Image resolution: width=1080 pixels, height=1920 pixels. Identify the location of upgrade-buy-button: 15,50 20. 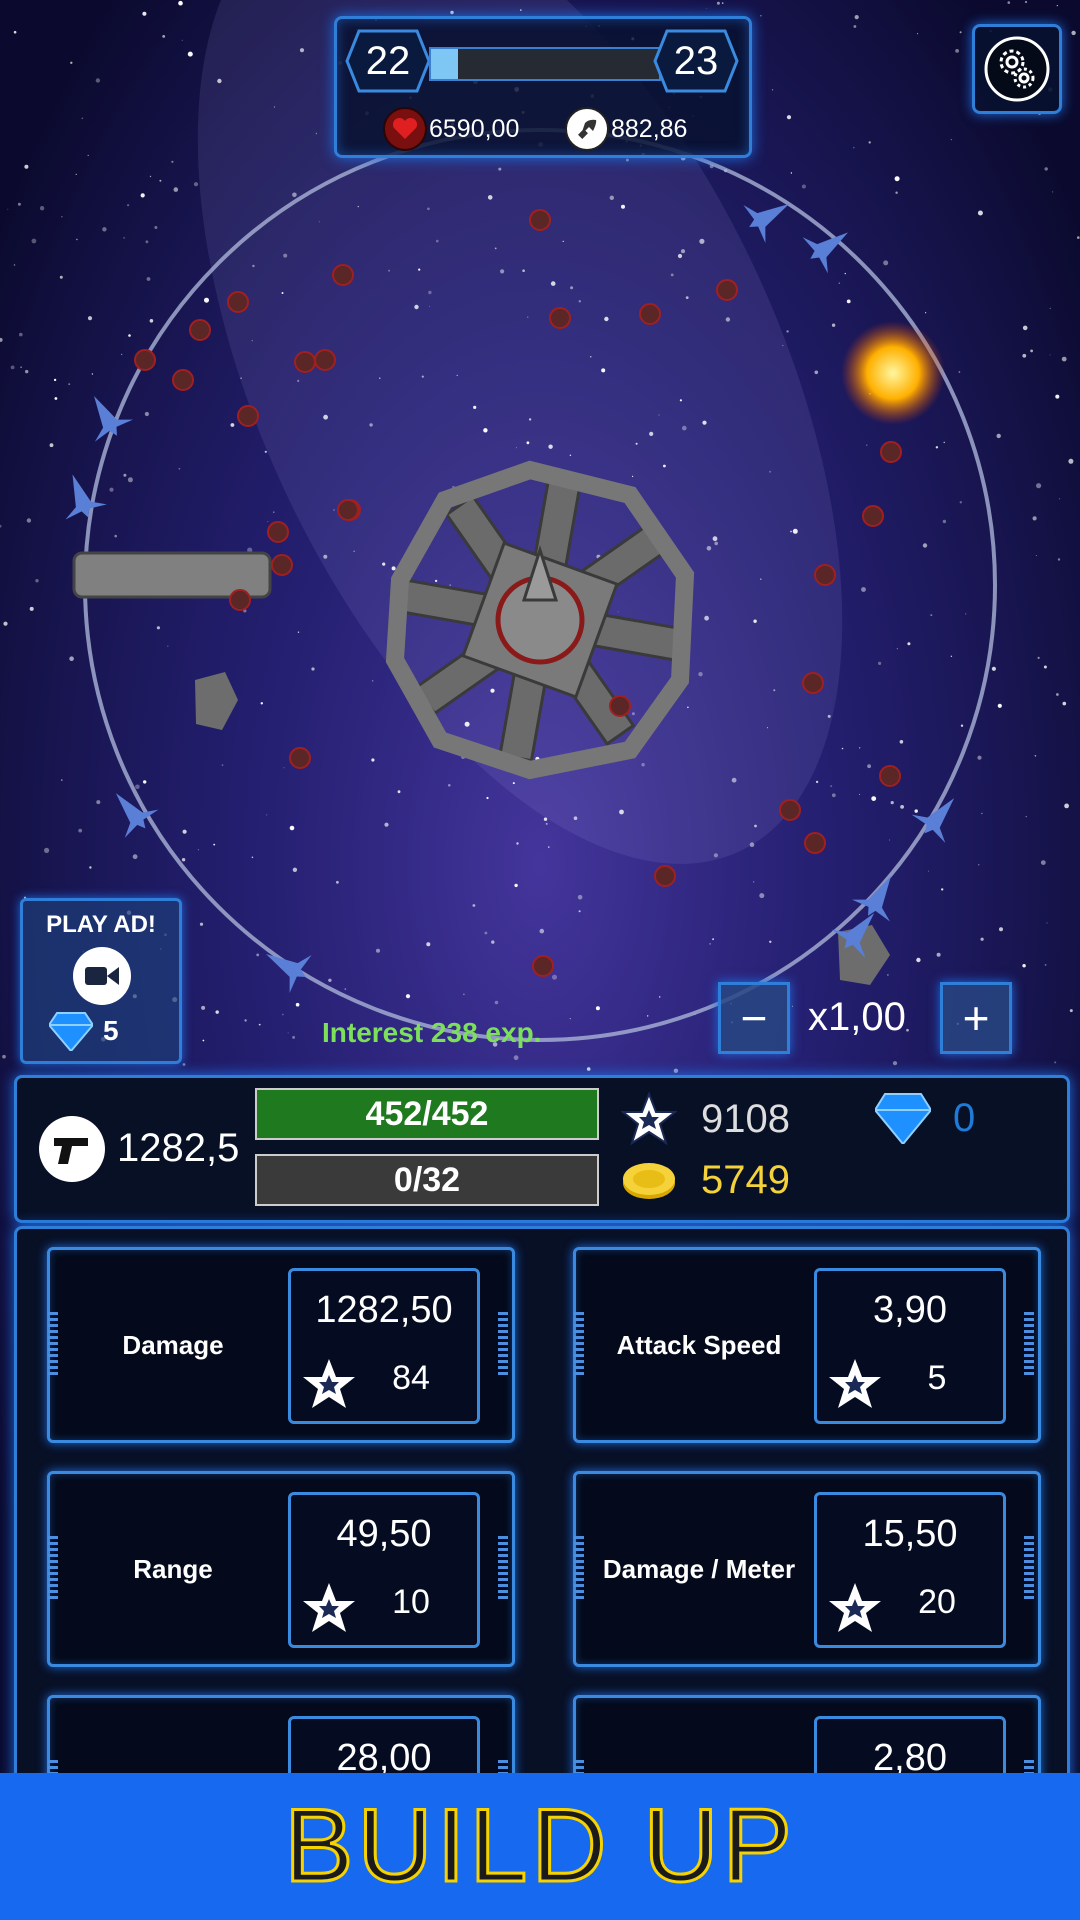
(910, 1570).